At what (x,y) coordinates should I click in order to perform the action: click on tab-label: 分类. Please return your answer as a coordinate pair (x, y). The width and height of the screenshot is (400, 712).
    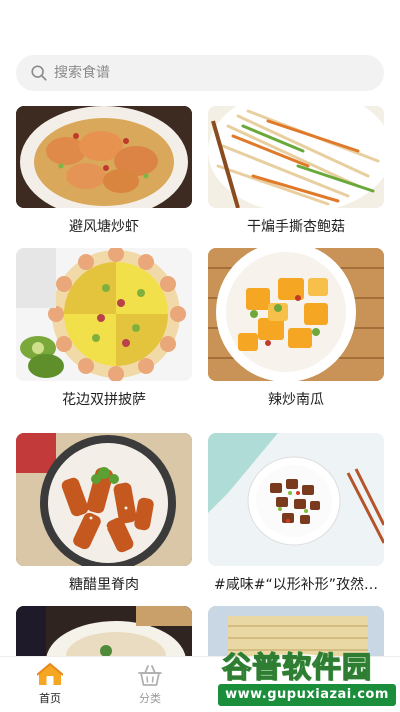
    Looking at the image, I should click on (150, 698).